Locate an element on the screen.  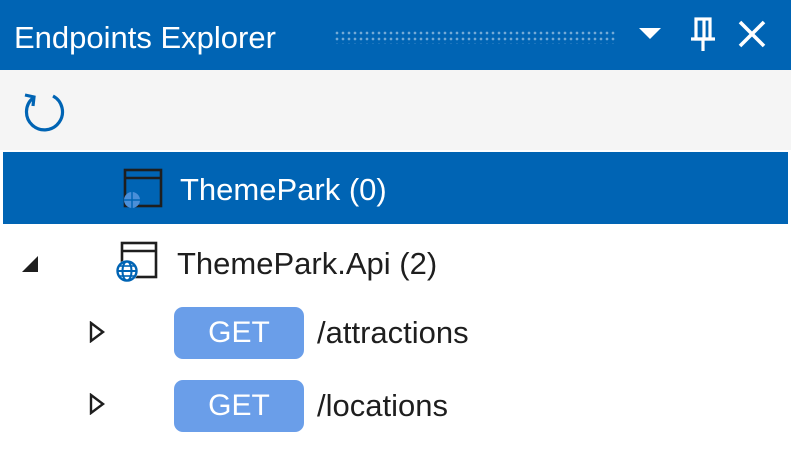
close-button is located at coordinates (752, 34).